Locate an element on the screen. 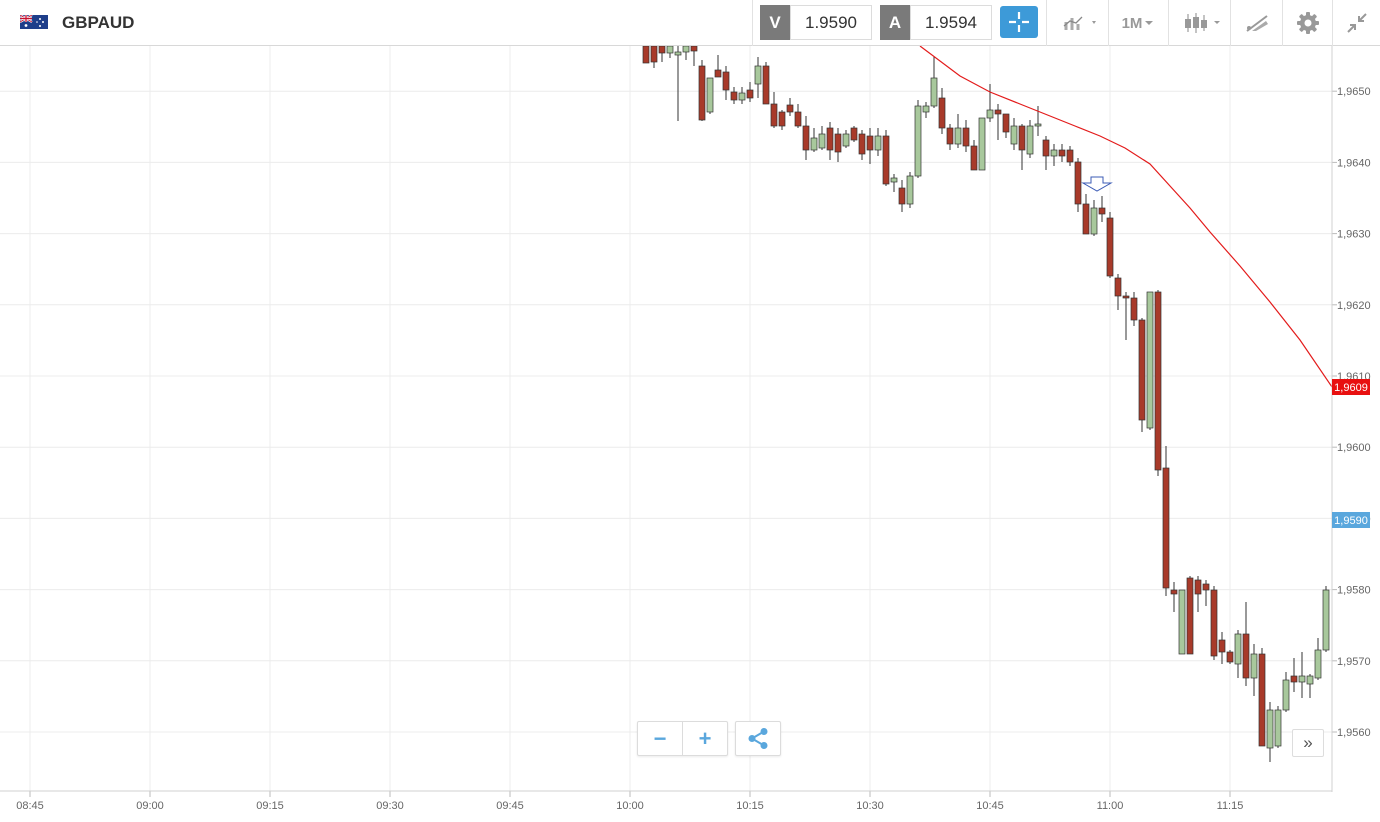 The height and width of the screenshot is (822, 1380). bid-price: 1.9590 is located at coordinates (831, 22).